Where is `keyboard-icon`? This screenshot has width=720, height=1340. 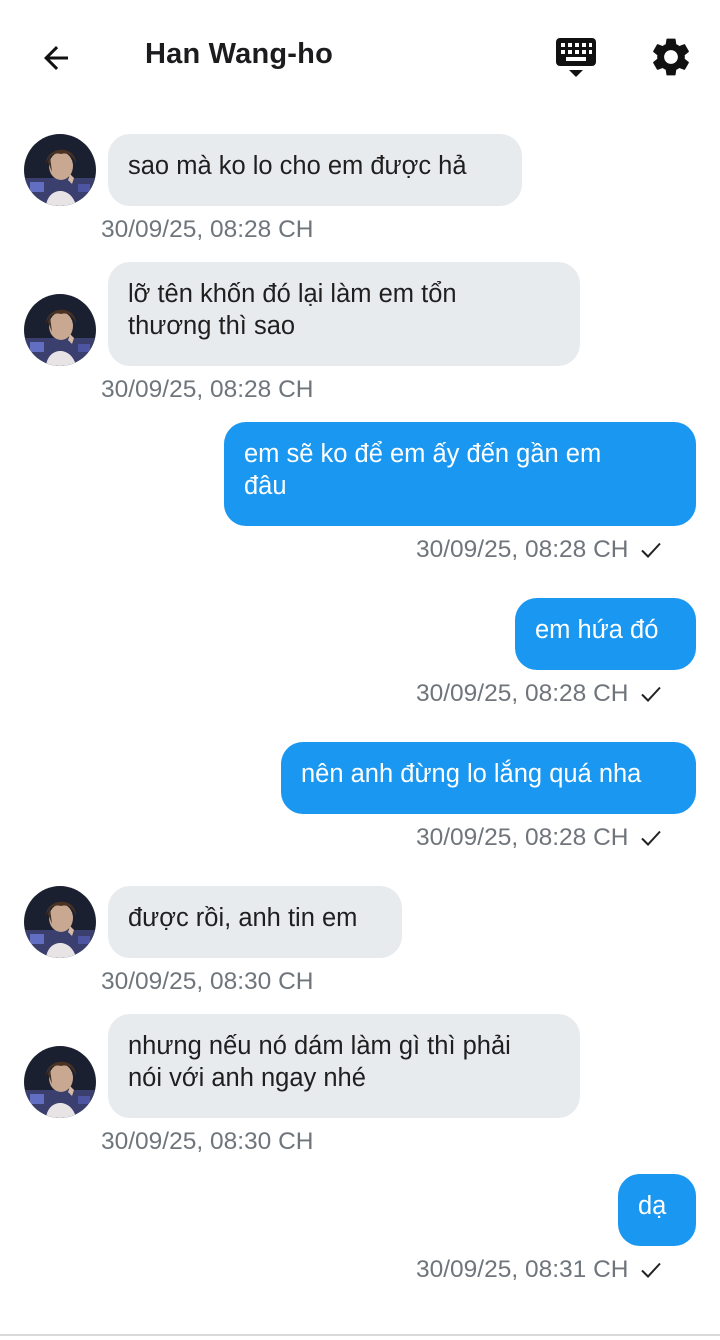 keyboard-icon is located at coordinates (576, 57).